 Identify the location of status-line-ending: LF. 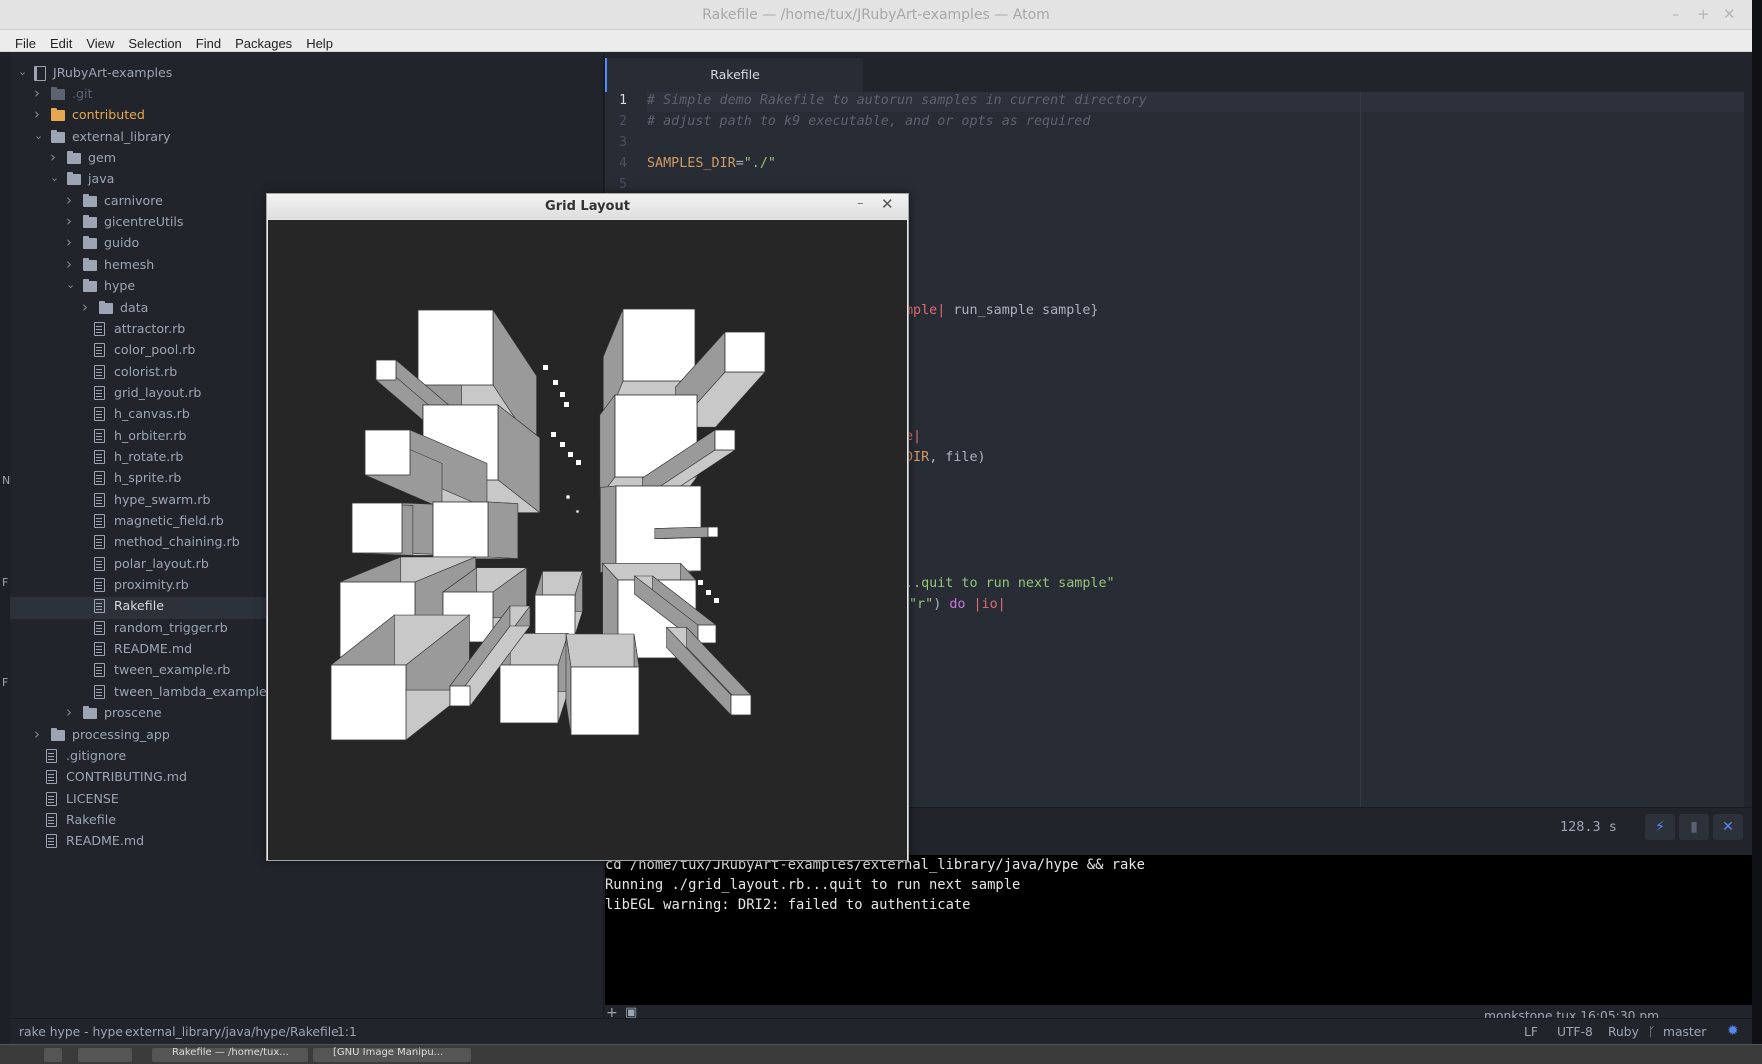
(1531, 1032).